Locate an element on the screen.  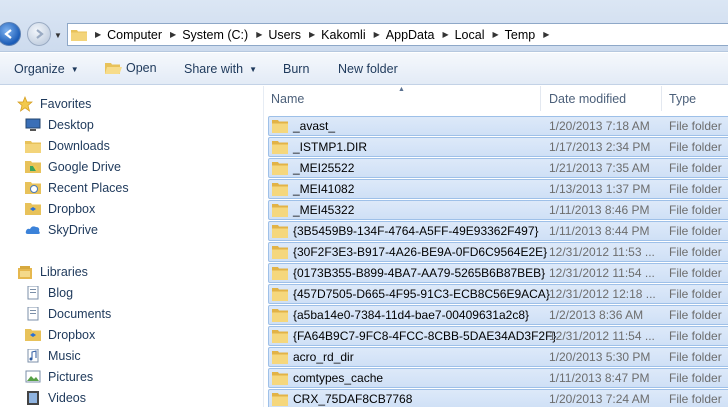
forward-button is located at coordinates (39, 34).